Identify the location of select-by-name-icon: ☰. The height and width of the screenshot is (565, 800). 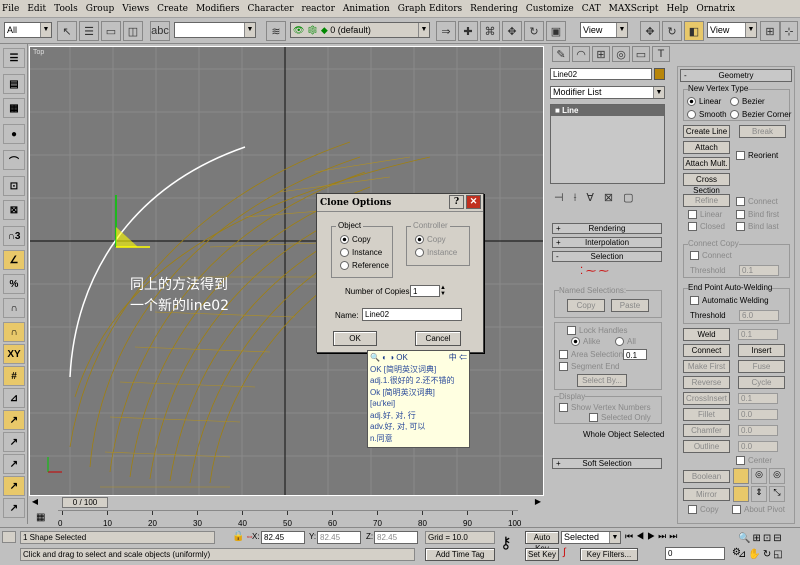
(89, 31).